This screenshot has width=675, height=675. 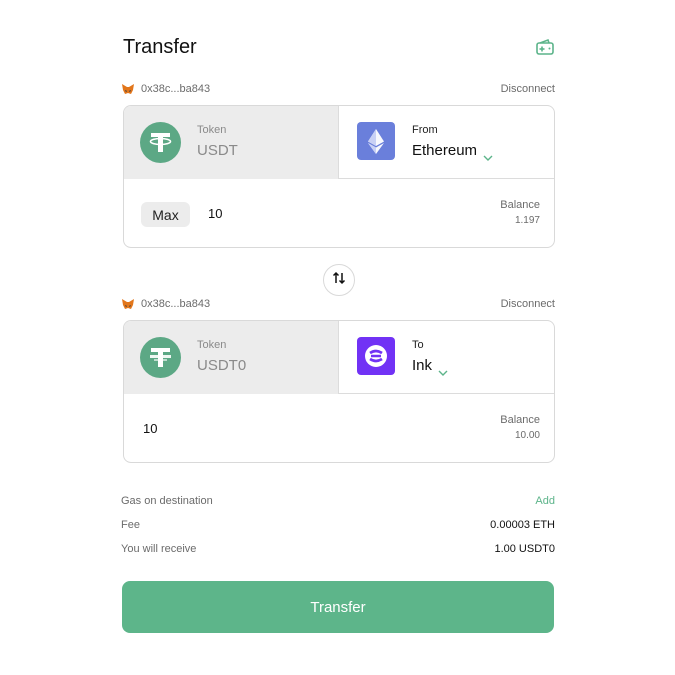 What do you see at coordinates (130, 525) in the screenshot?
I see `fee-label: Fee` at bounding box center [130, 525].